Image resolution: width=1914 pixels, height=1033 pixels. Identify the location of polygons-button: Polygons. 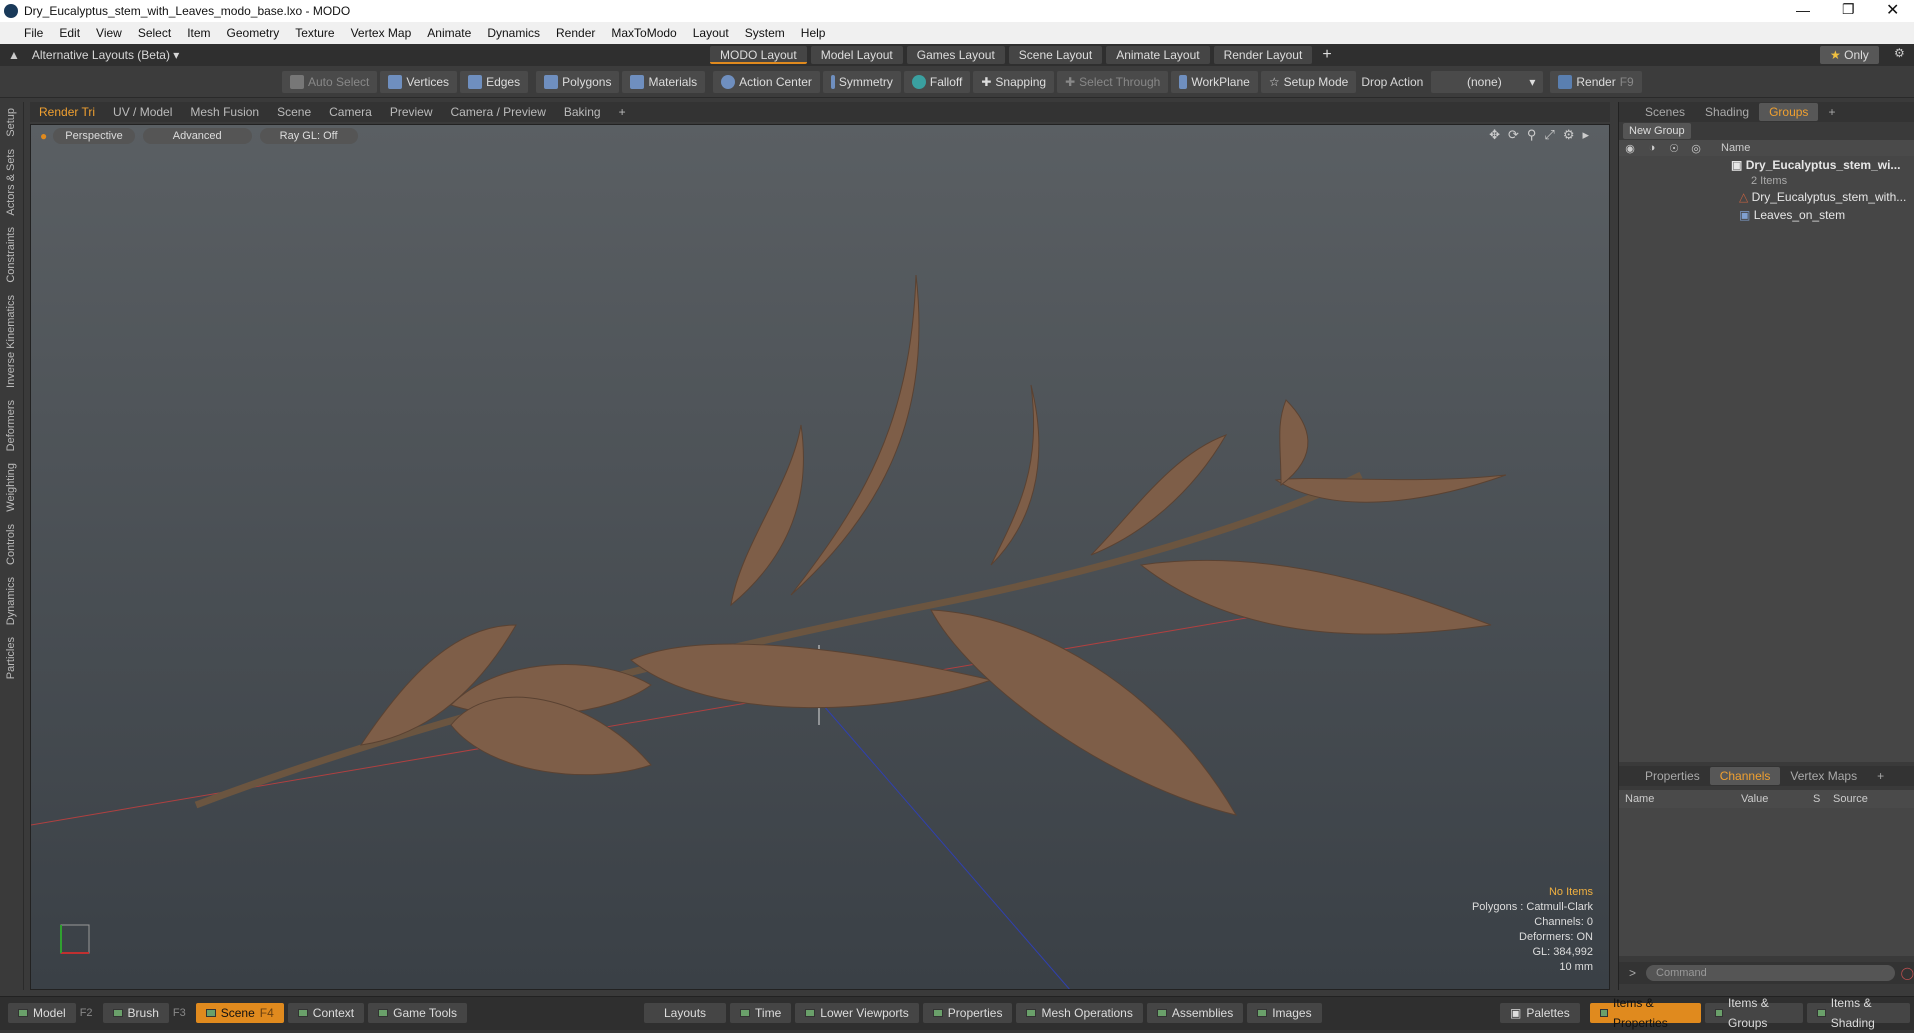
(578, 82).